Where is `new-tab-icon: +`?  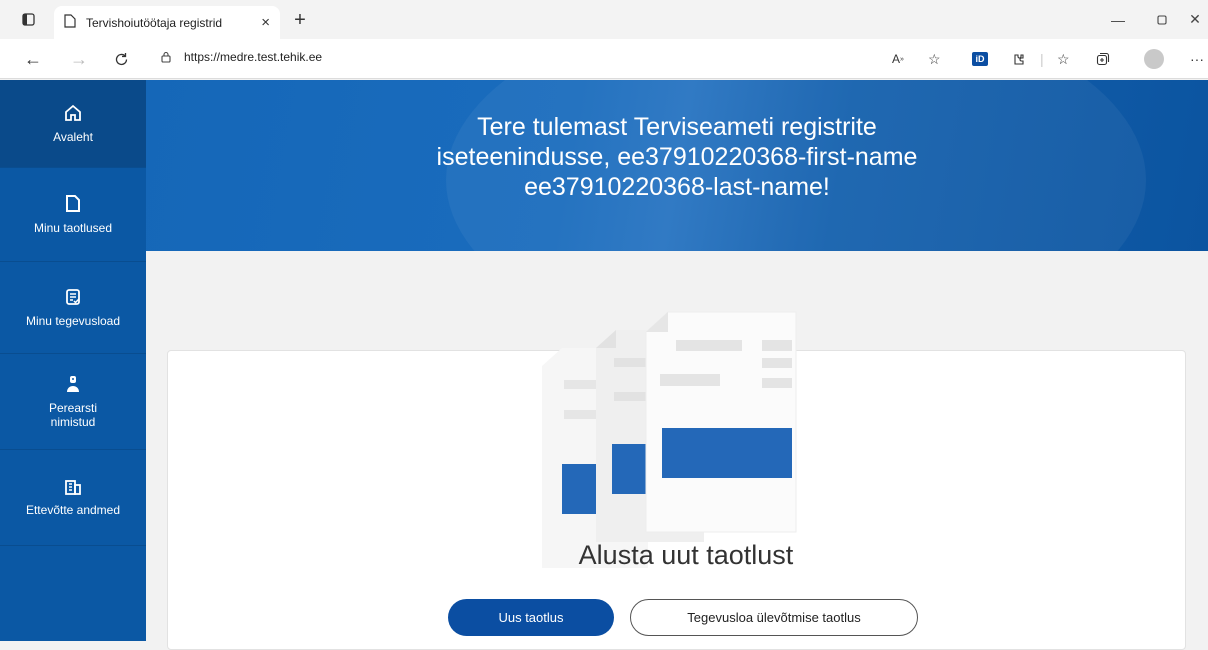 new-tab-icon: + is located at coordinates (300, 20).